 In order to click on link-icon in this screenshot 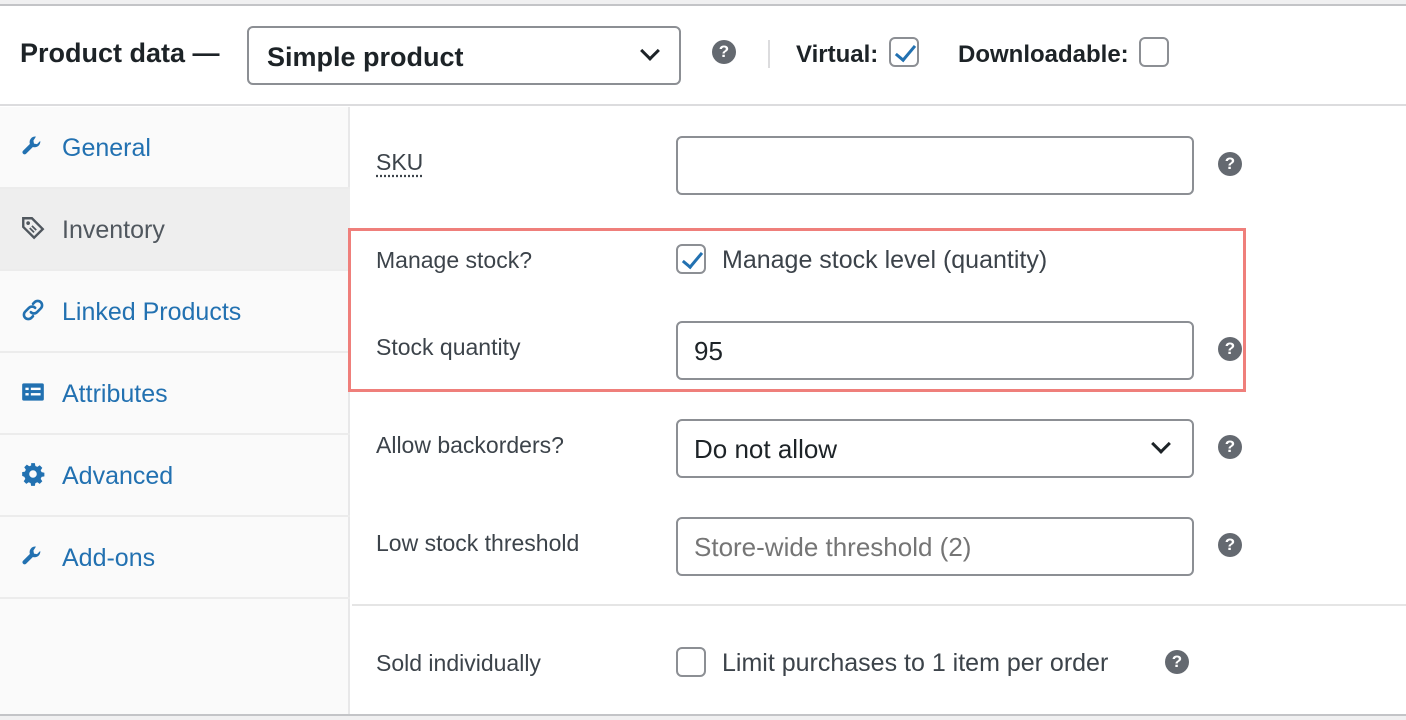, I will do `click(33, 310)`.